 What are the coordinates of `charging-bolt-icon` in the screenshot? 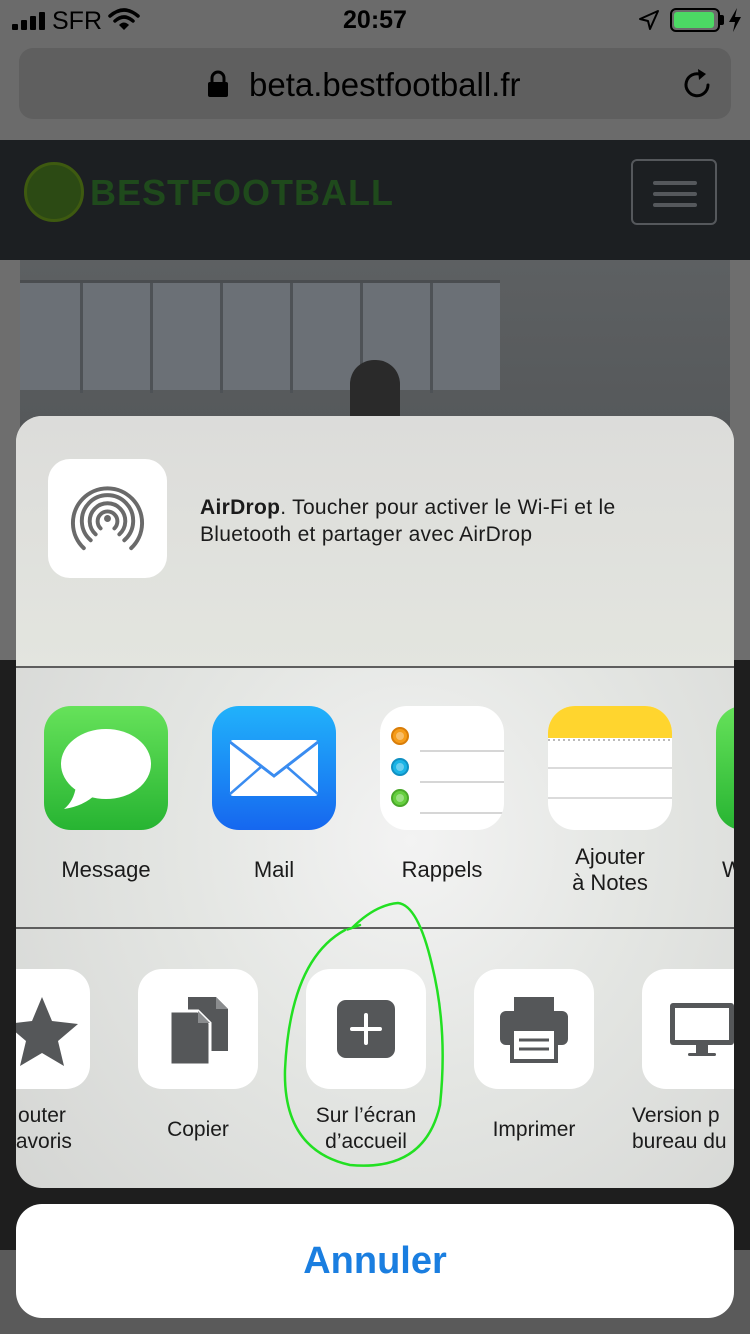 It's located at (735, 20).